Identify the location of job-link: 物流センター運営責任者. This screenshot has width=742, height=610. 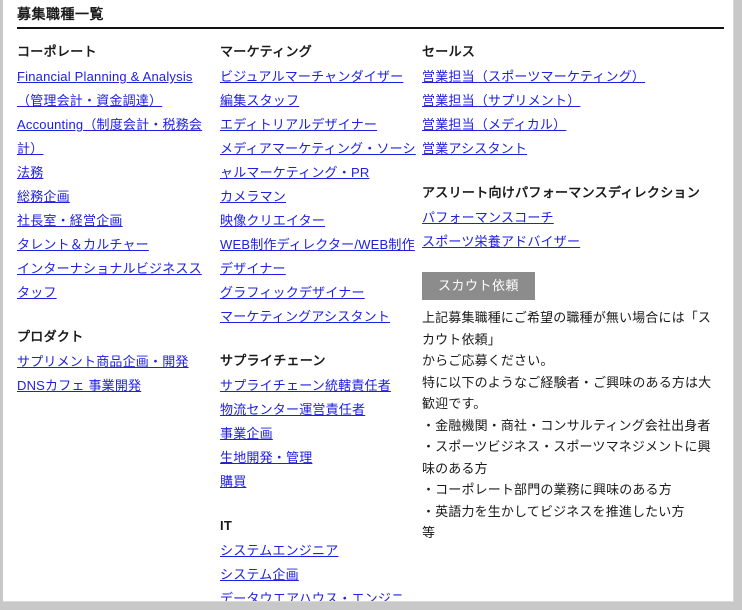
(318, 410).